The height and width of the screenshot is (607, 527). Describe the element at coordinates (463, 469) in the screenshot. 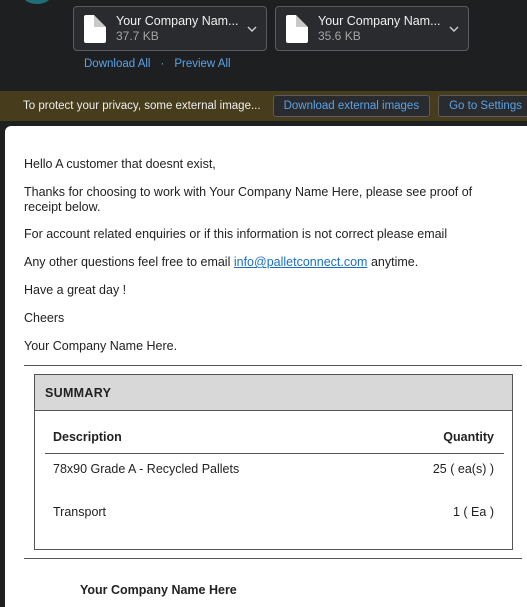

I see `row-quantity: 25 ( ea(s) )` at that location.